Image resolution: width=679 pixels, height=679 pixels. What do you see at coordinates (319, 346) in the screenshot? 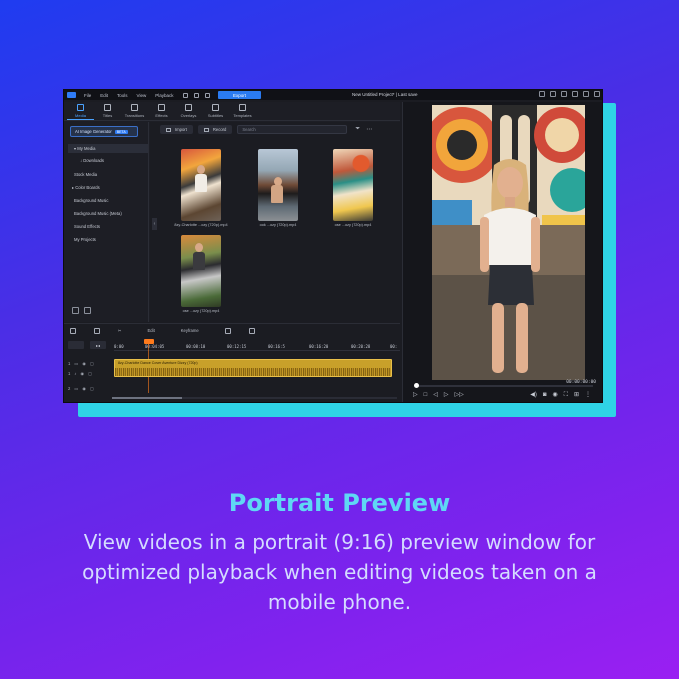
I see `ruler-tick: 00:16:20` at bounding box center [319, 346].